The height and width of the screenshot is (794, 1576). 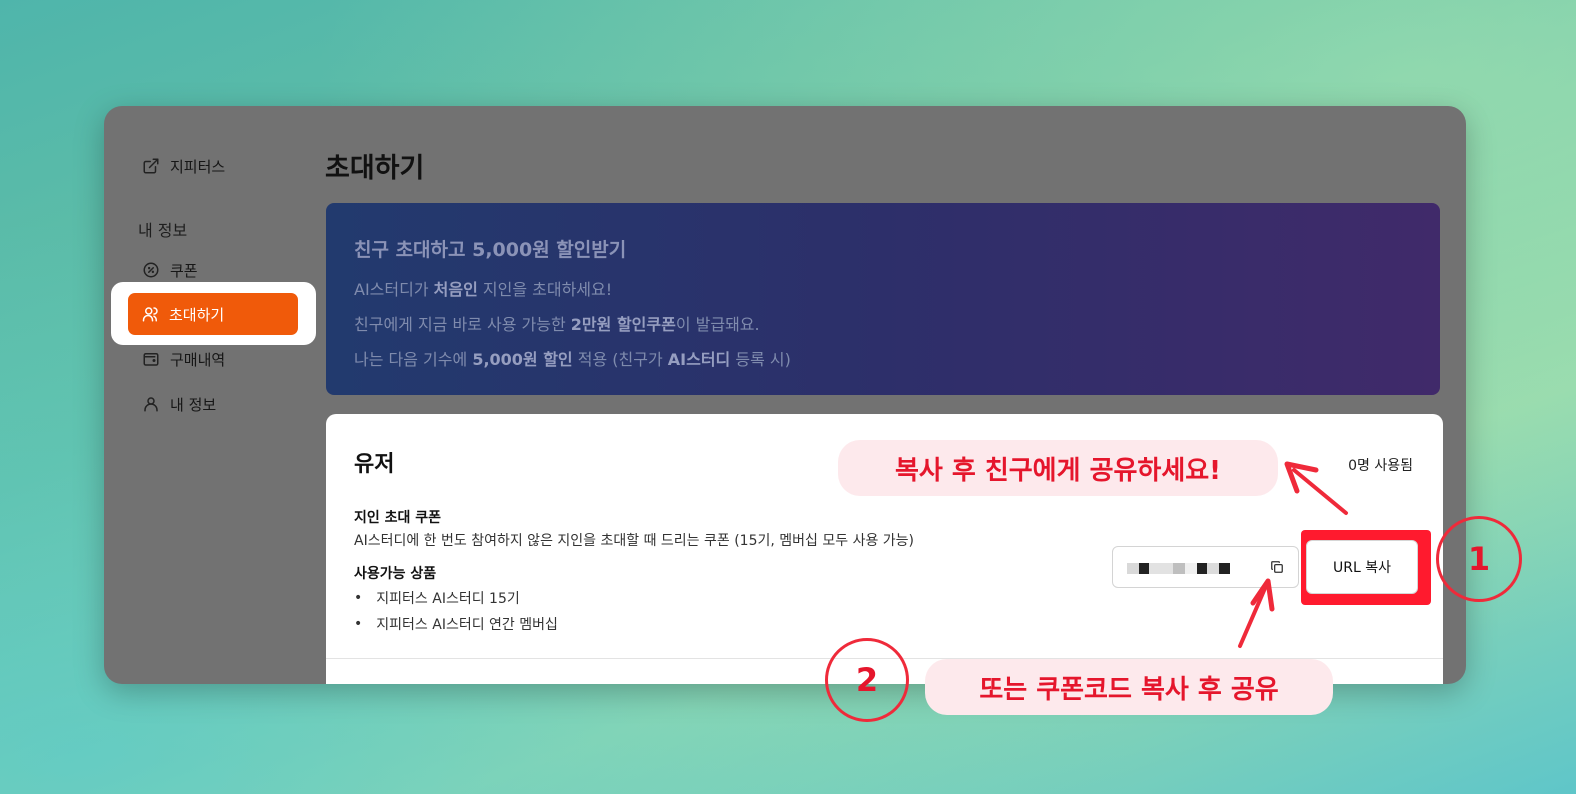 What do you see at coordinates (462, 324) in the screenshot?
I see `banner-text: 친구에게 지금 바로 사용 가능한` at bounding box center [462, 324].